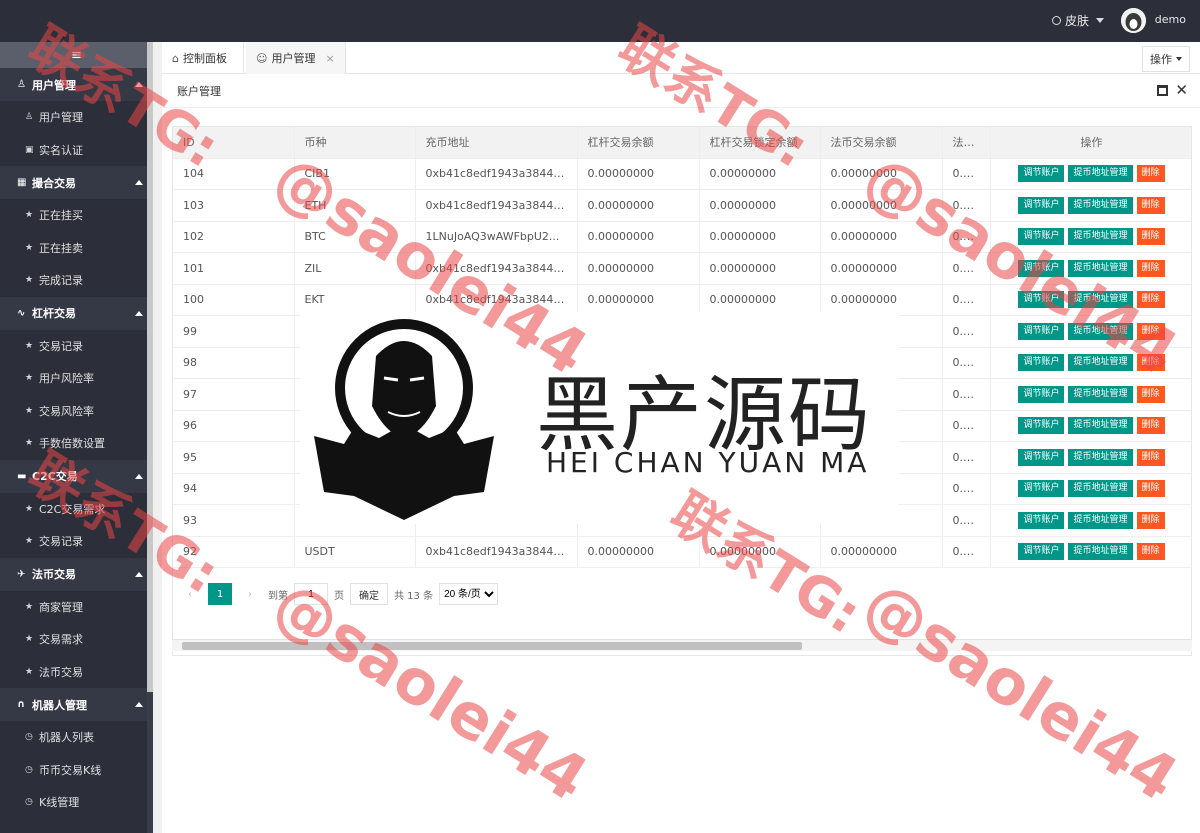 The width and height of the screenshot is (1200, 833). What do you see at coordinates (190, 594) in the screenshot?
I see `prev-page-icon: ‹` at bounding box center [190, 594].